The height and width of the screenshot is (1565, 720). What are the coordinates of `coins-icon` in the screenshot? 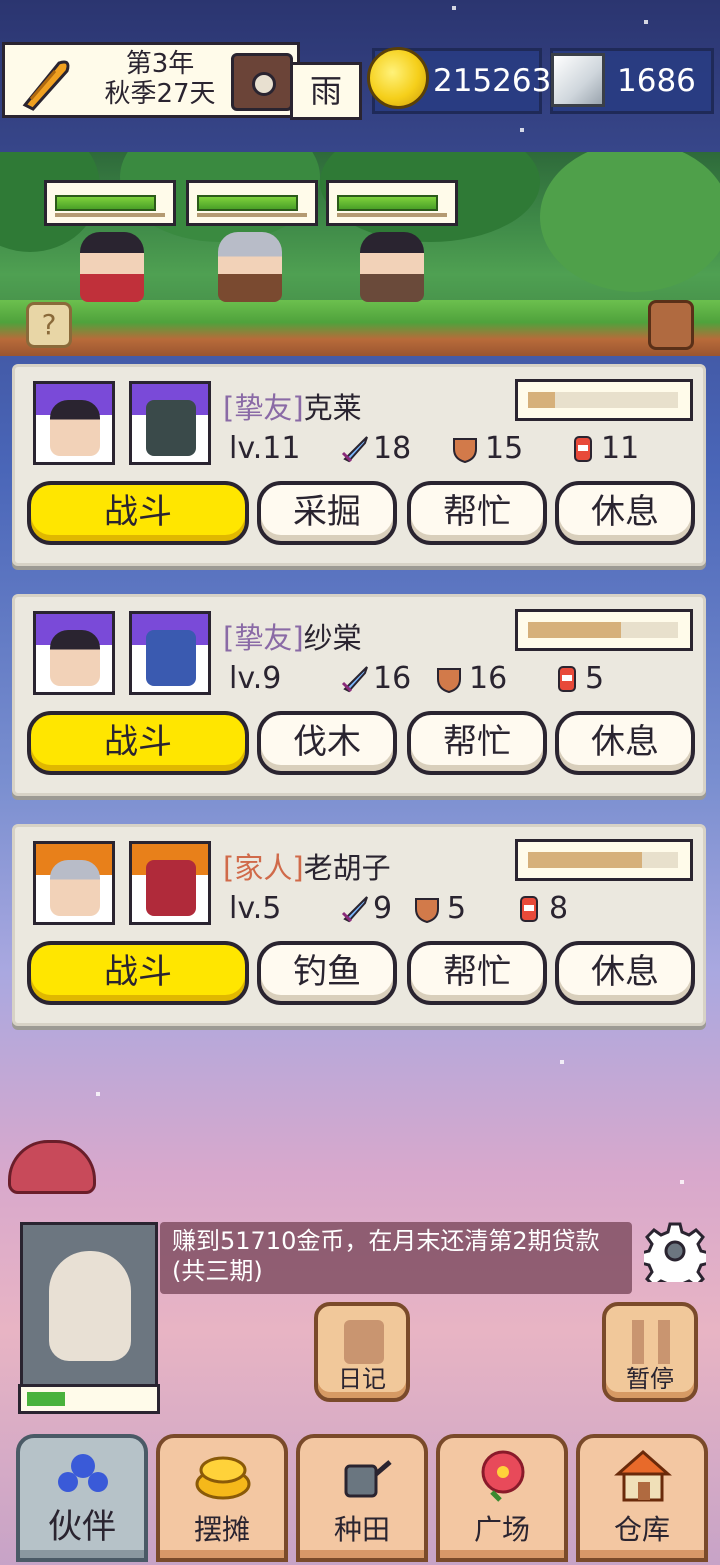 It's located at (223, 1478).